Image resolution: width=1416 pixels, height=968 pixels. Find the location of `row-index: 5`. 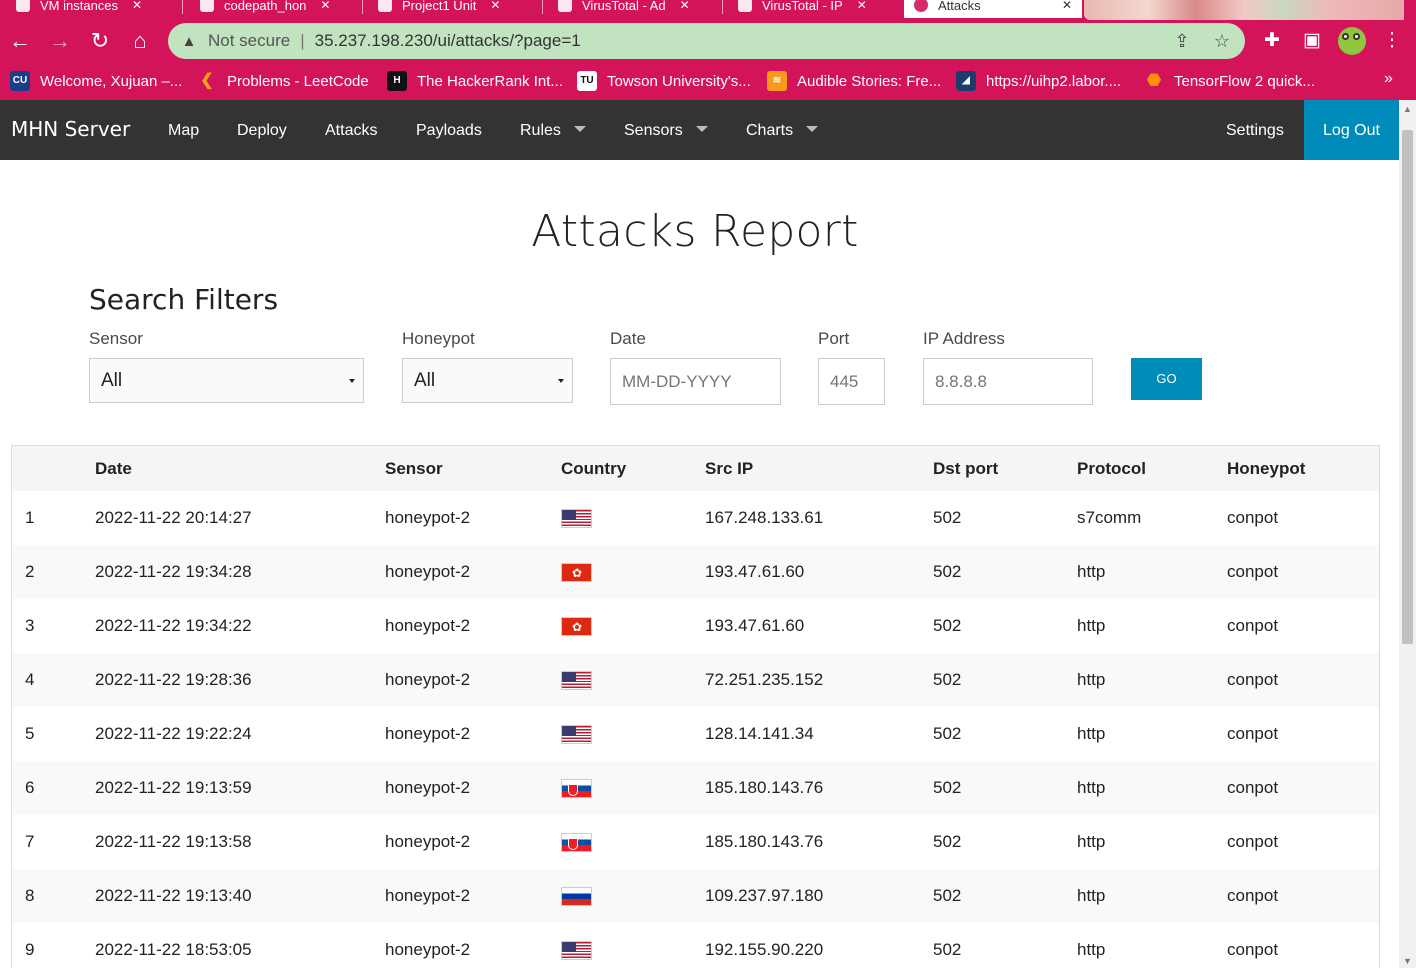

row-index: 5 is located at coordinates (30, 733).